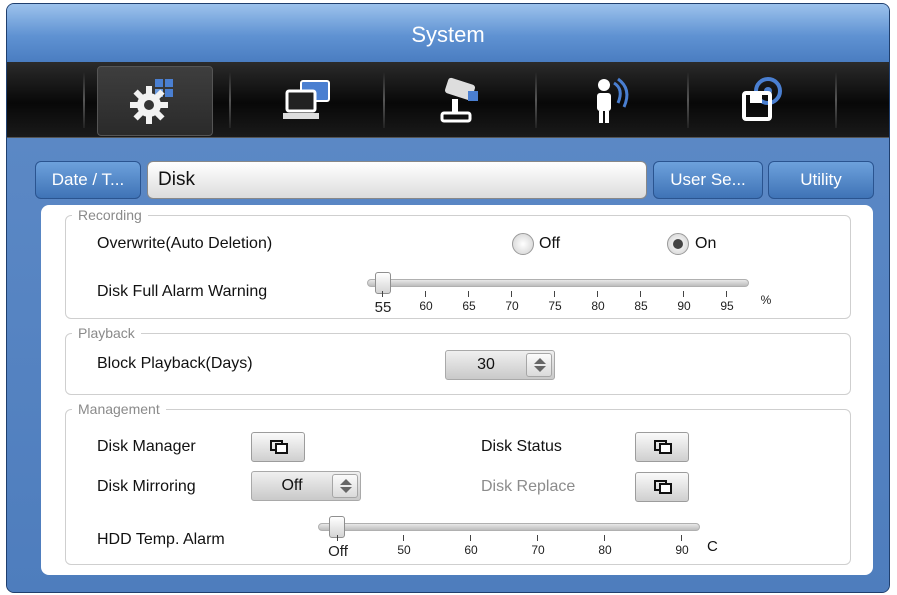 This screenshot has width=897, height=595. I want to click on temp-tick-label: 50, so click(404, 550).